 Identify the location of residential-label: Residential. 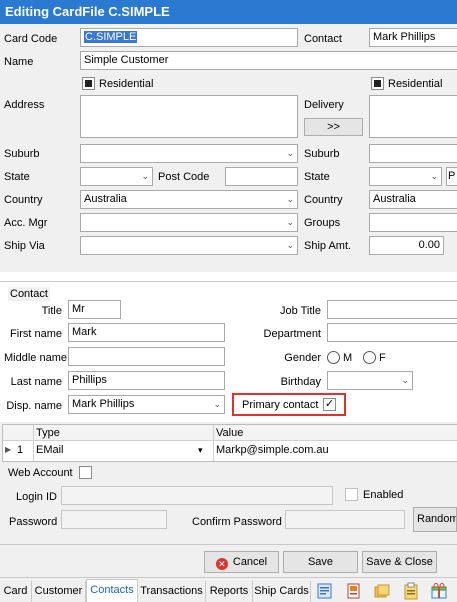
(126, 84).